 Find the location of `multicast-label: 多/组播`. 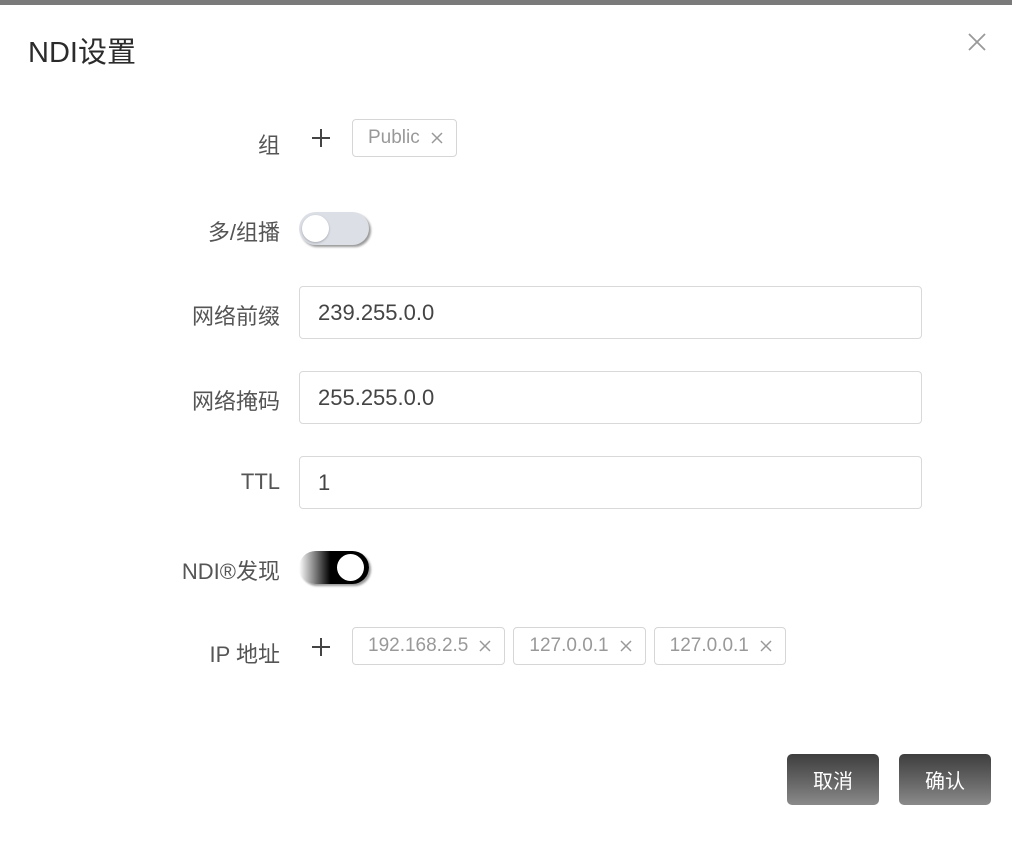

multicast-label: 多/组播 is located at coordinates (243, 232).